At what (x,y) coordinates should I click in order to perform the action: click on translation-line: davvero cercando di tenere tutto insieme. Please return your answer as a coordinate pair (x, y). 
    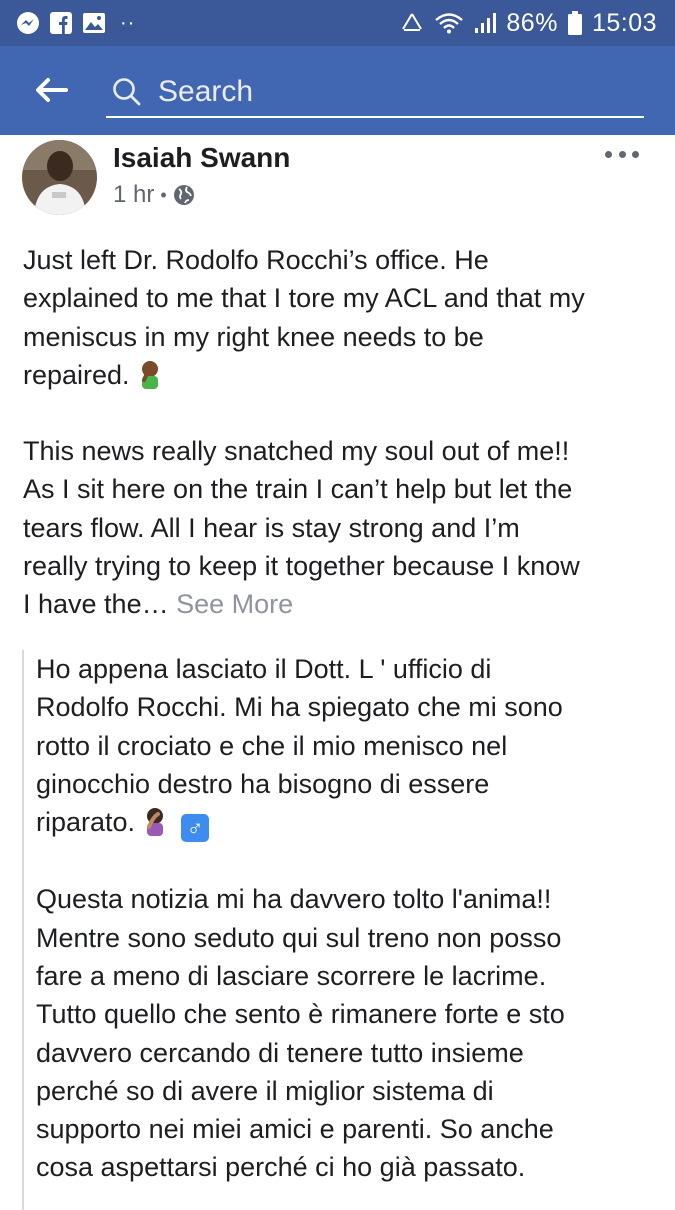
    Looking at the image, I should click on (280, 1052).